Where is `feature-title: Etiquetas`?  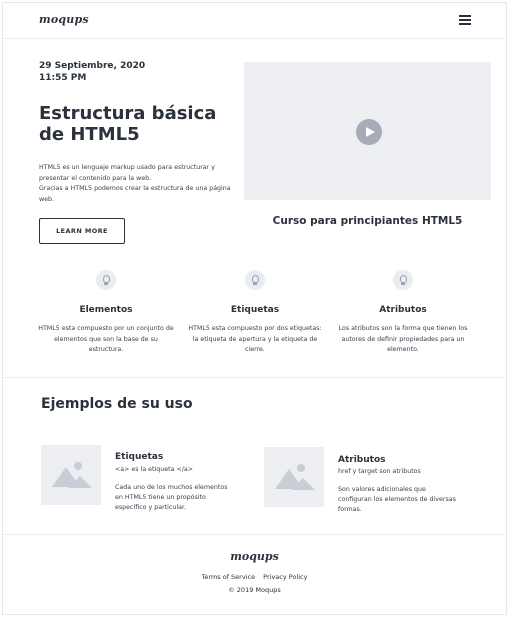 feature-title: Etiquetas is located at coordinates (255, 310).